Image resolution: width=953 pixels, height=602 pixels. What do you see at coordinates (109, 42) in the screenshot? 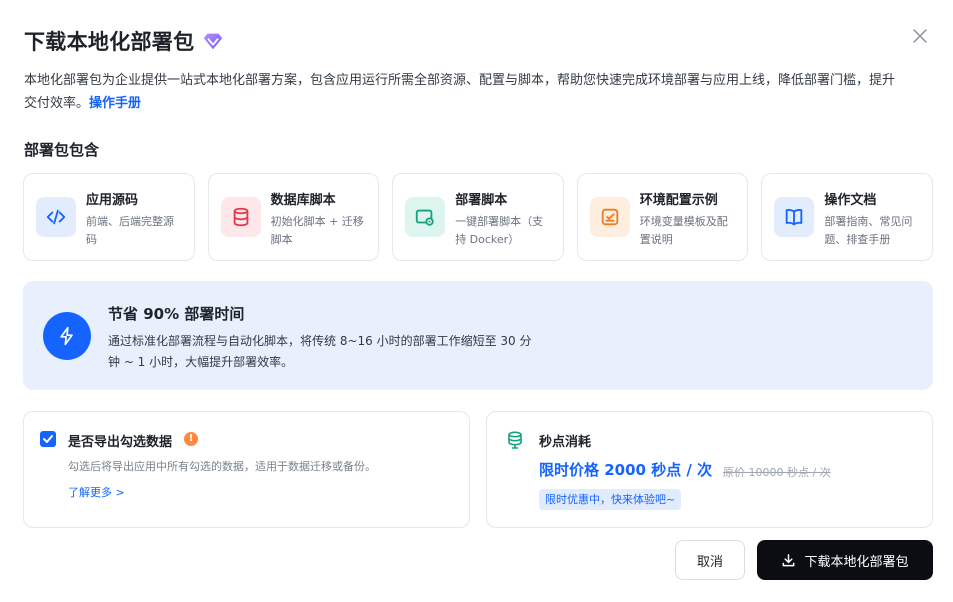
I see `dialog-title: 下载本地化部署包` at bounding box center [109, 42].